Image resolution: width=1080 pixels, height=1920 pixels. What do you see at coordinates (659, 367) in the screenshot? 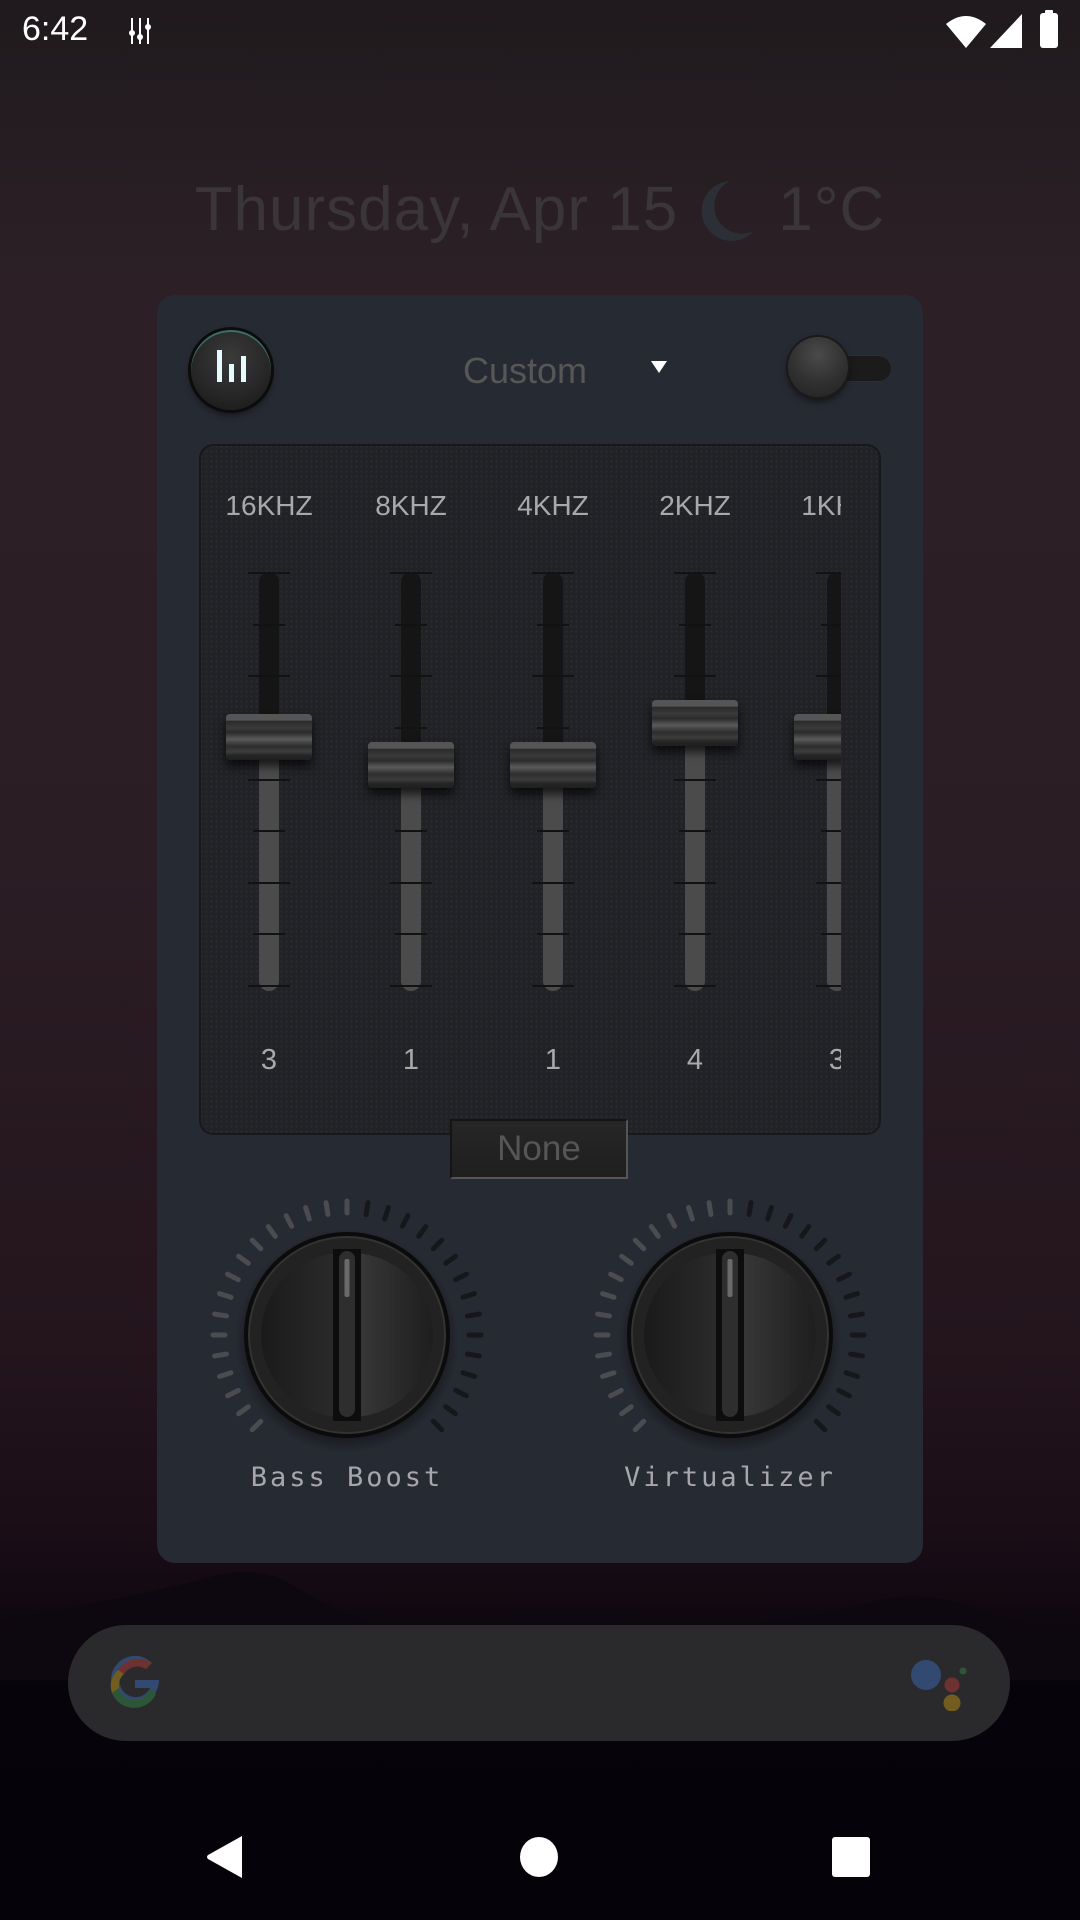
I see `dropdown-arrow-icon` at bounding box center [659, 367].